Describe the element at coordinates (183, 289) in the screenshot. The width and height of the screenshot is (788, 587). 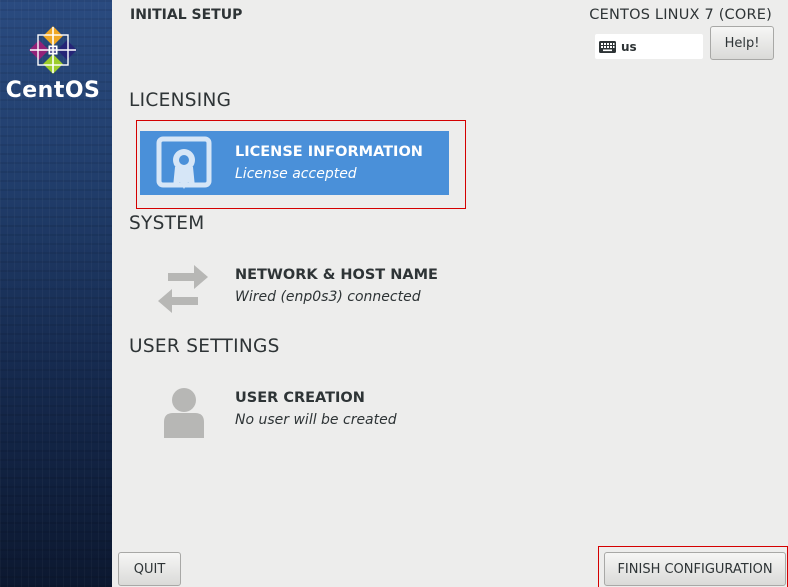
I see `network-arrows-icon` at that location.